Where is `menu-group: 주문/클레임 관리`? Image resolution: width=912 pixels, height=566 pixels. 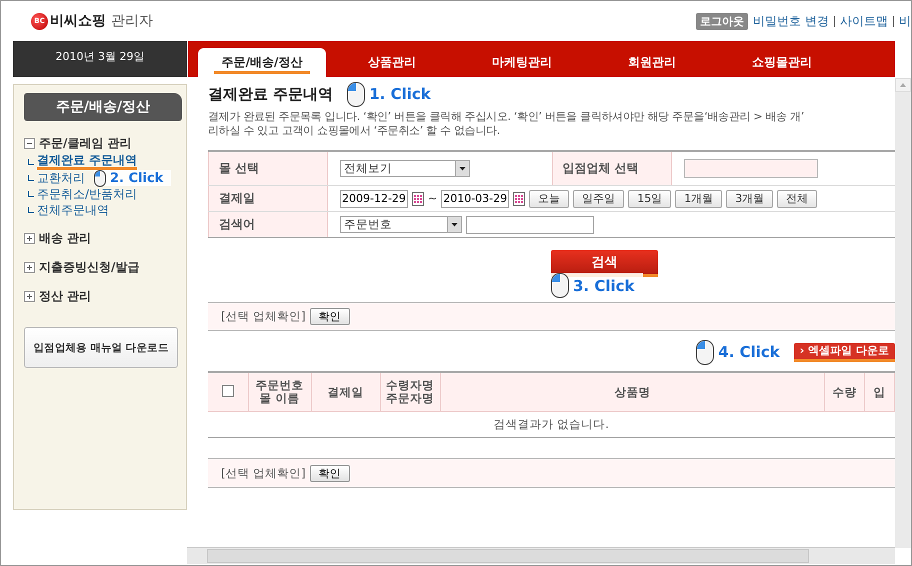
menu-group: 주문/클레임 관리 is located at coordinates (85, 143).